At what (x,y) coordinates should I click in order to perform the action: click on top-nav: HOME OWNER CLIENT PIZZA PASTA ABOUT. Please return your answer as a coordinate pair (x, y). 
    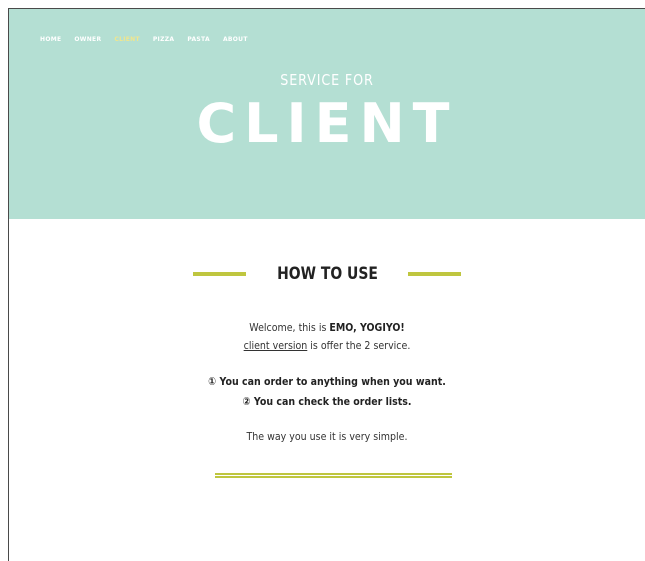
    Looking at the image, I should click on (144, 39).